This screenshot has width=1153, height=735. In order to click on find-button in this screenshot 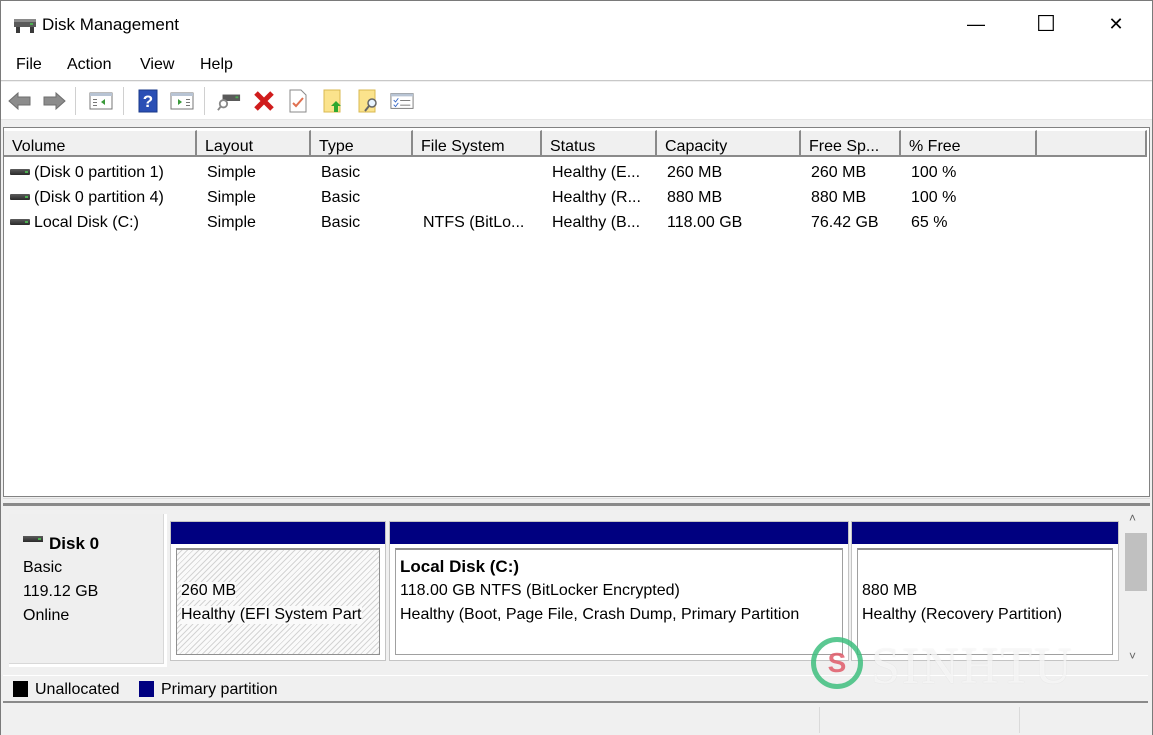, I will do `click(368, 101)`.